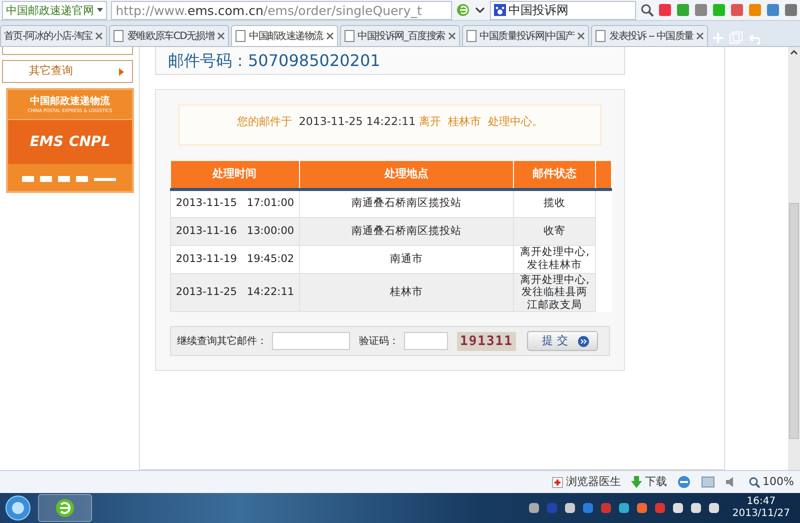  Describe the element at coordinates (406, 175) in the screenshot. I see `column-header: 处理地点` at that location.